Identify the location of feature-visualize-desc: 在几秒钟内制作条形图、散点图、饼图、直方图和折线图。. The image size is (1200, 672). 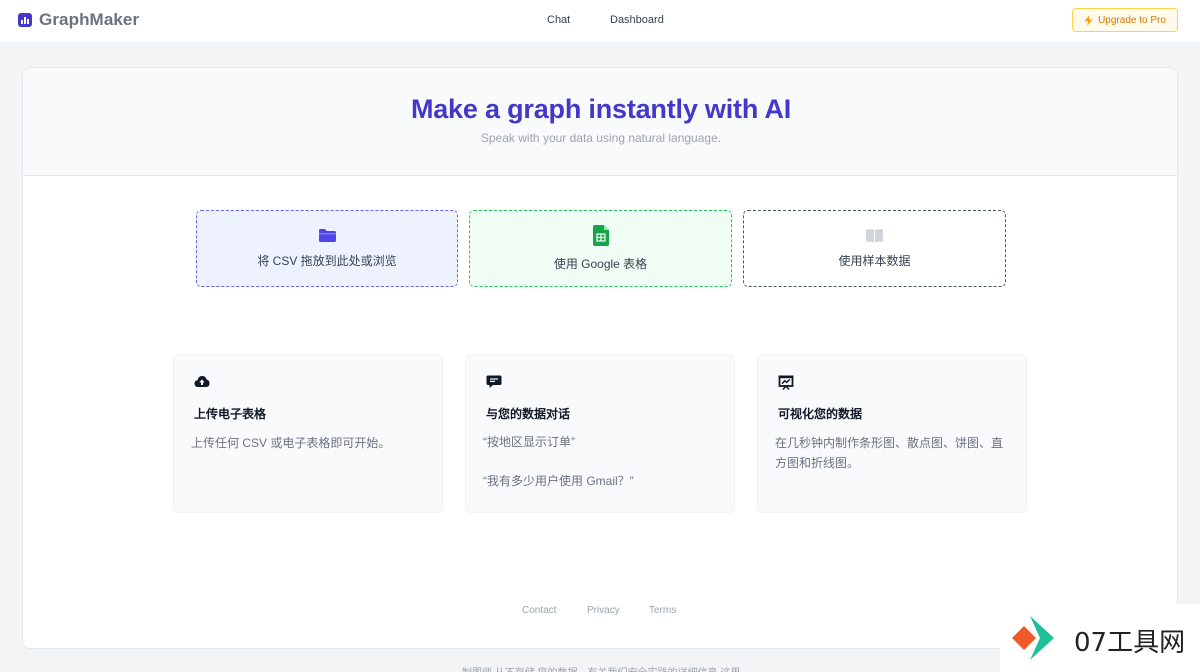
(889, 453).